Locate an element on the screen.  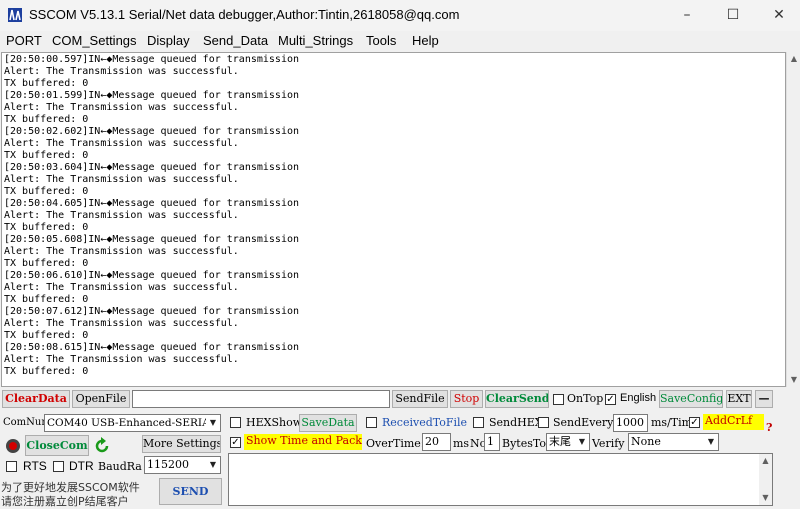
stop-button: Stop is located at coordinates (466, 399).